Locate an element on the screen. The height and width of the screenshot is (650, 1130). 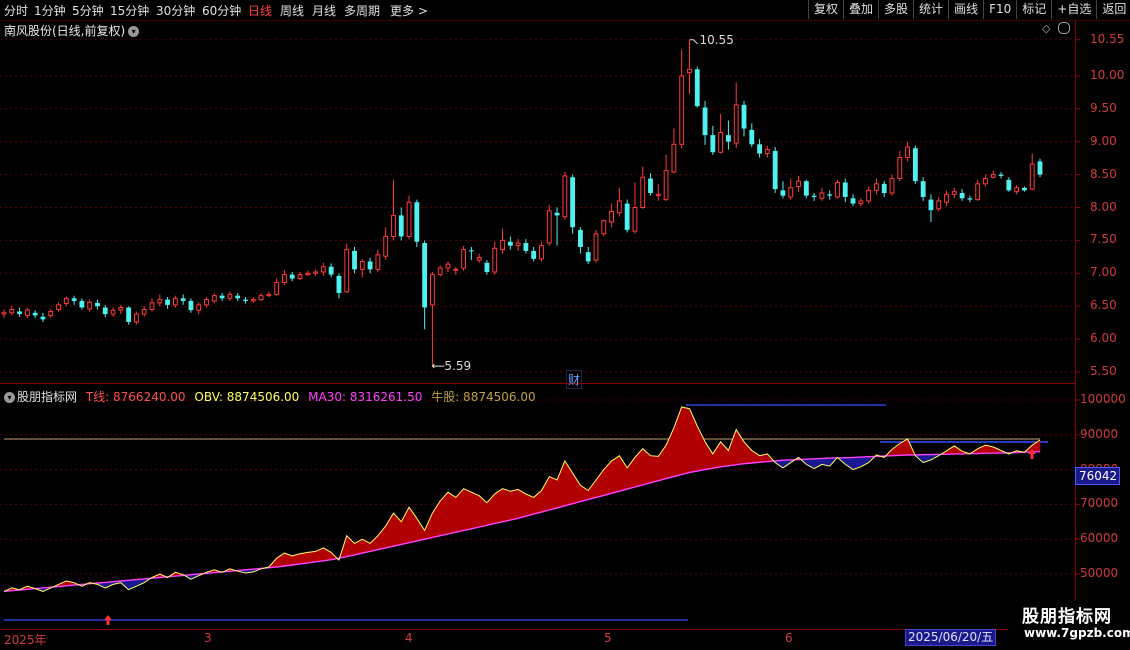
chart-title: 南风股份(日线,前复权) ▾ is located at coordinates (72, 30).